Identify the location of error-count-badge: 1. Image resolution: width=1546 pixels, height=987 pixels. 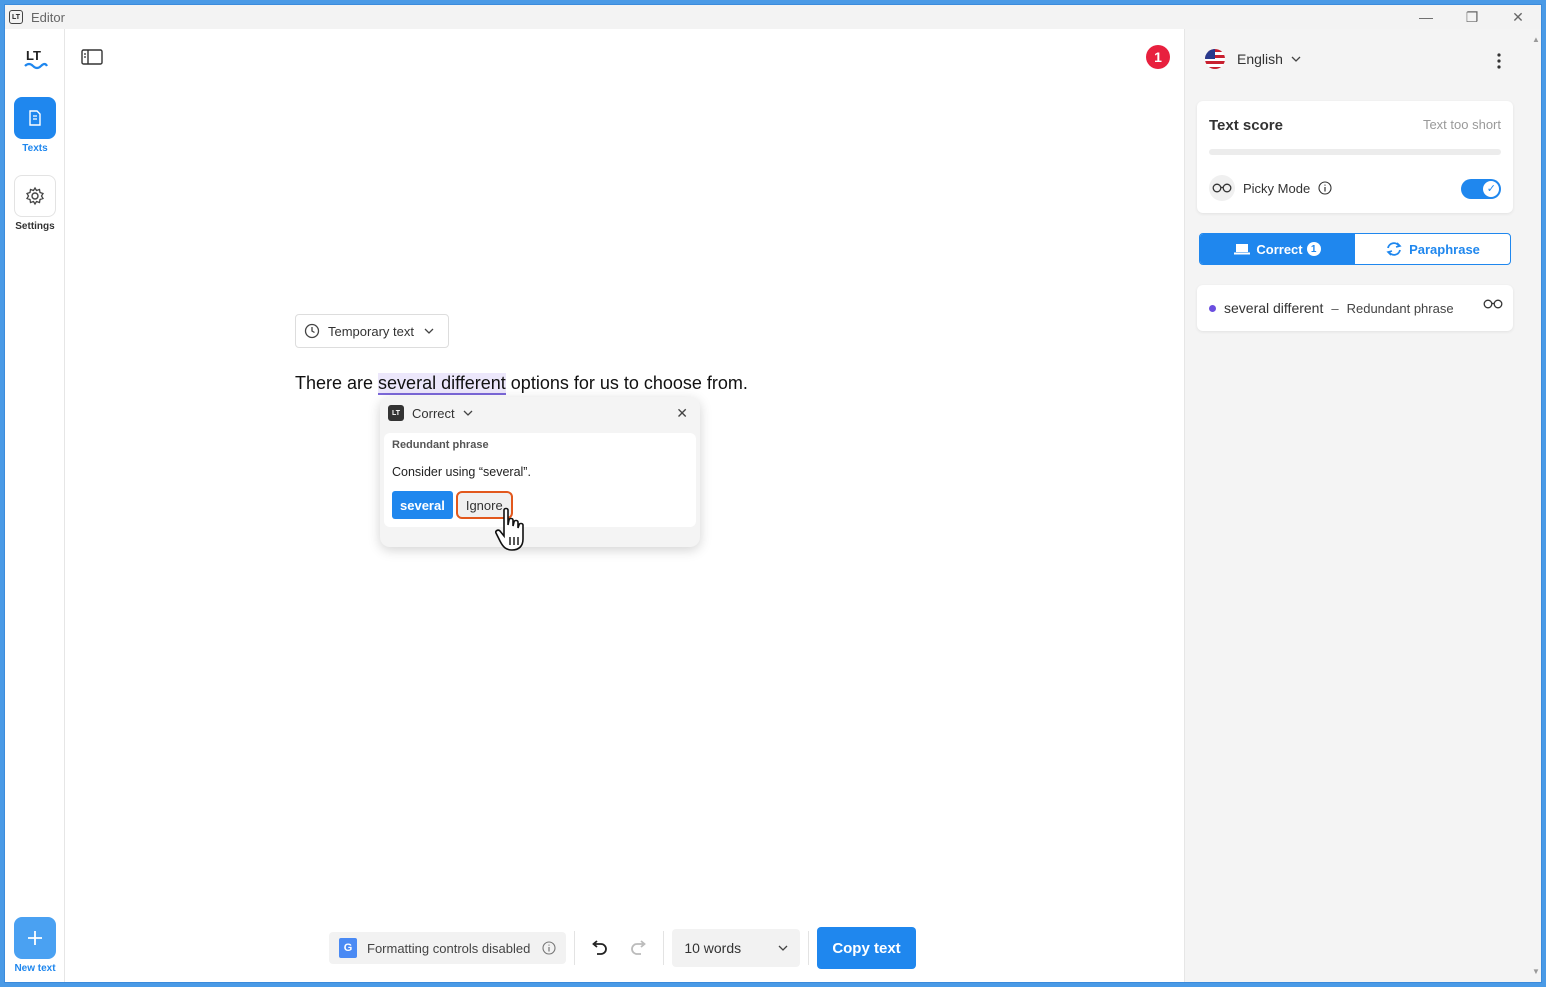
(1158, 57).